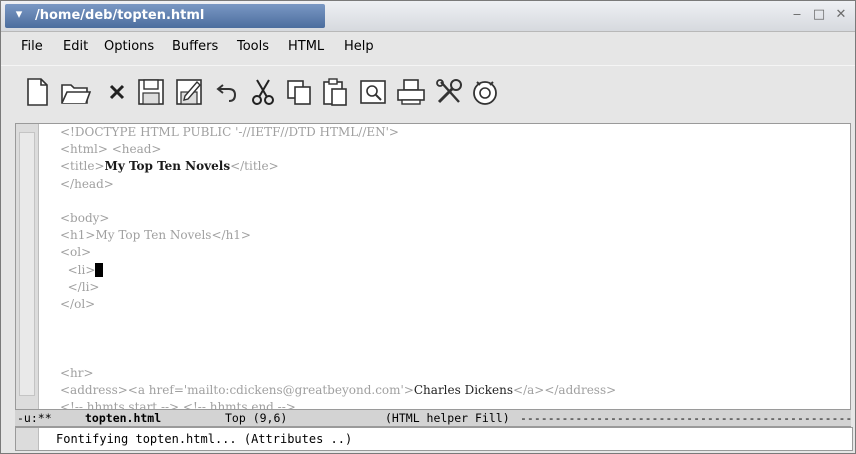  Describe the element at coordinates (151, 92) in the screenshot. I see `save-icon` at that location.